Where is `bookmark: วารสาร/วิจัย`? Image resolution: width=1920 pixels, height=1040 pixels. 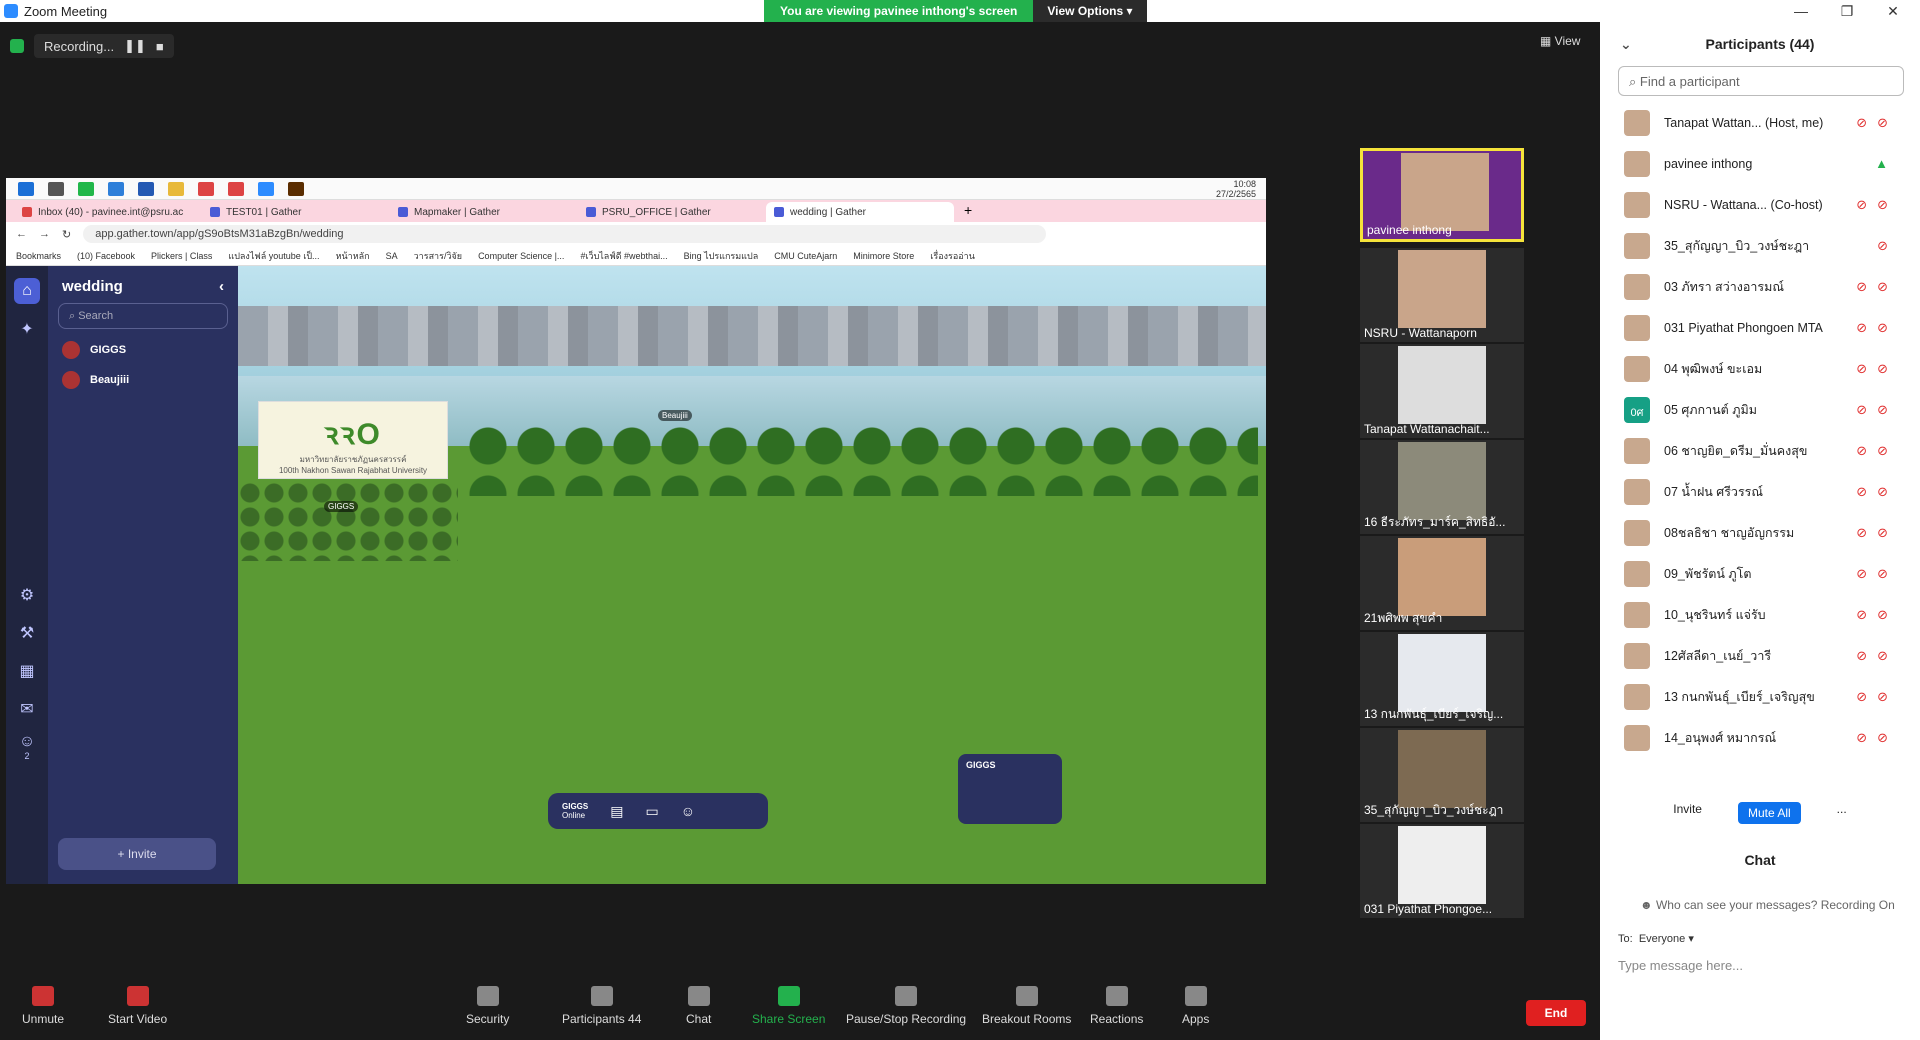
bookmark: วารสาร/วิจัย is located at coordinates (438, 256).